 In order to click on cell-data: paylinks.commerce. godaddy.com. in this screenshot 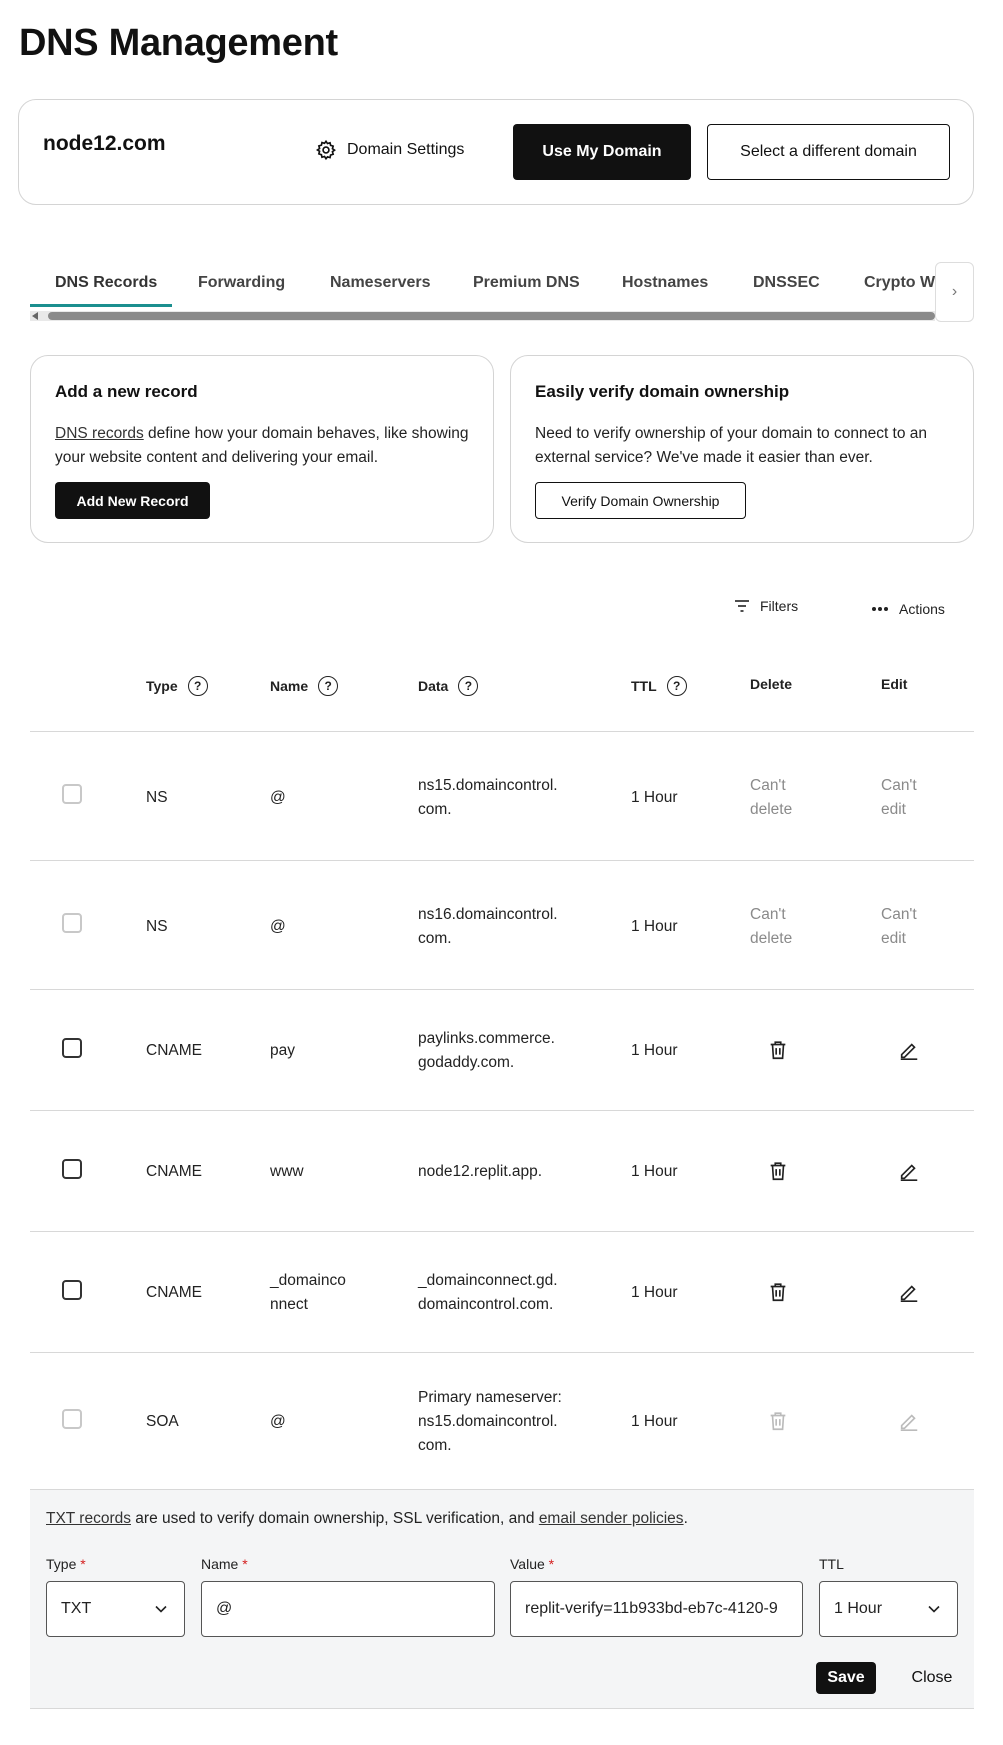, I will do `click(486, 1050)`.